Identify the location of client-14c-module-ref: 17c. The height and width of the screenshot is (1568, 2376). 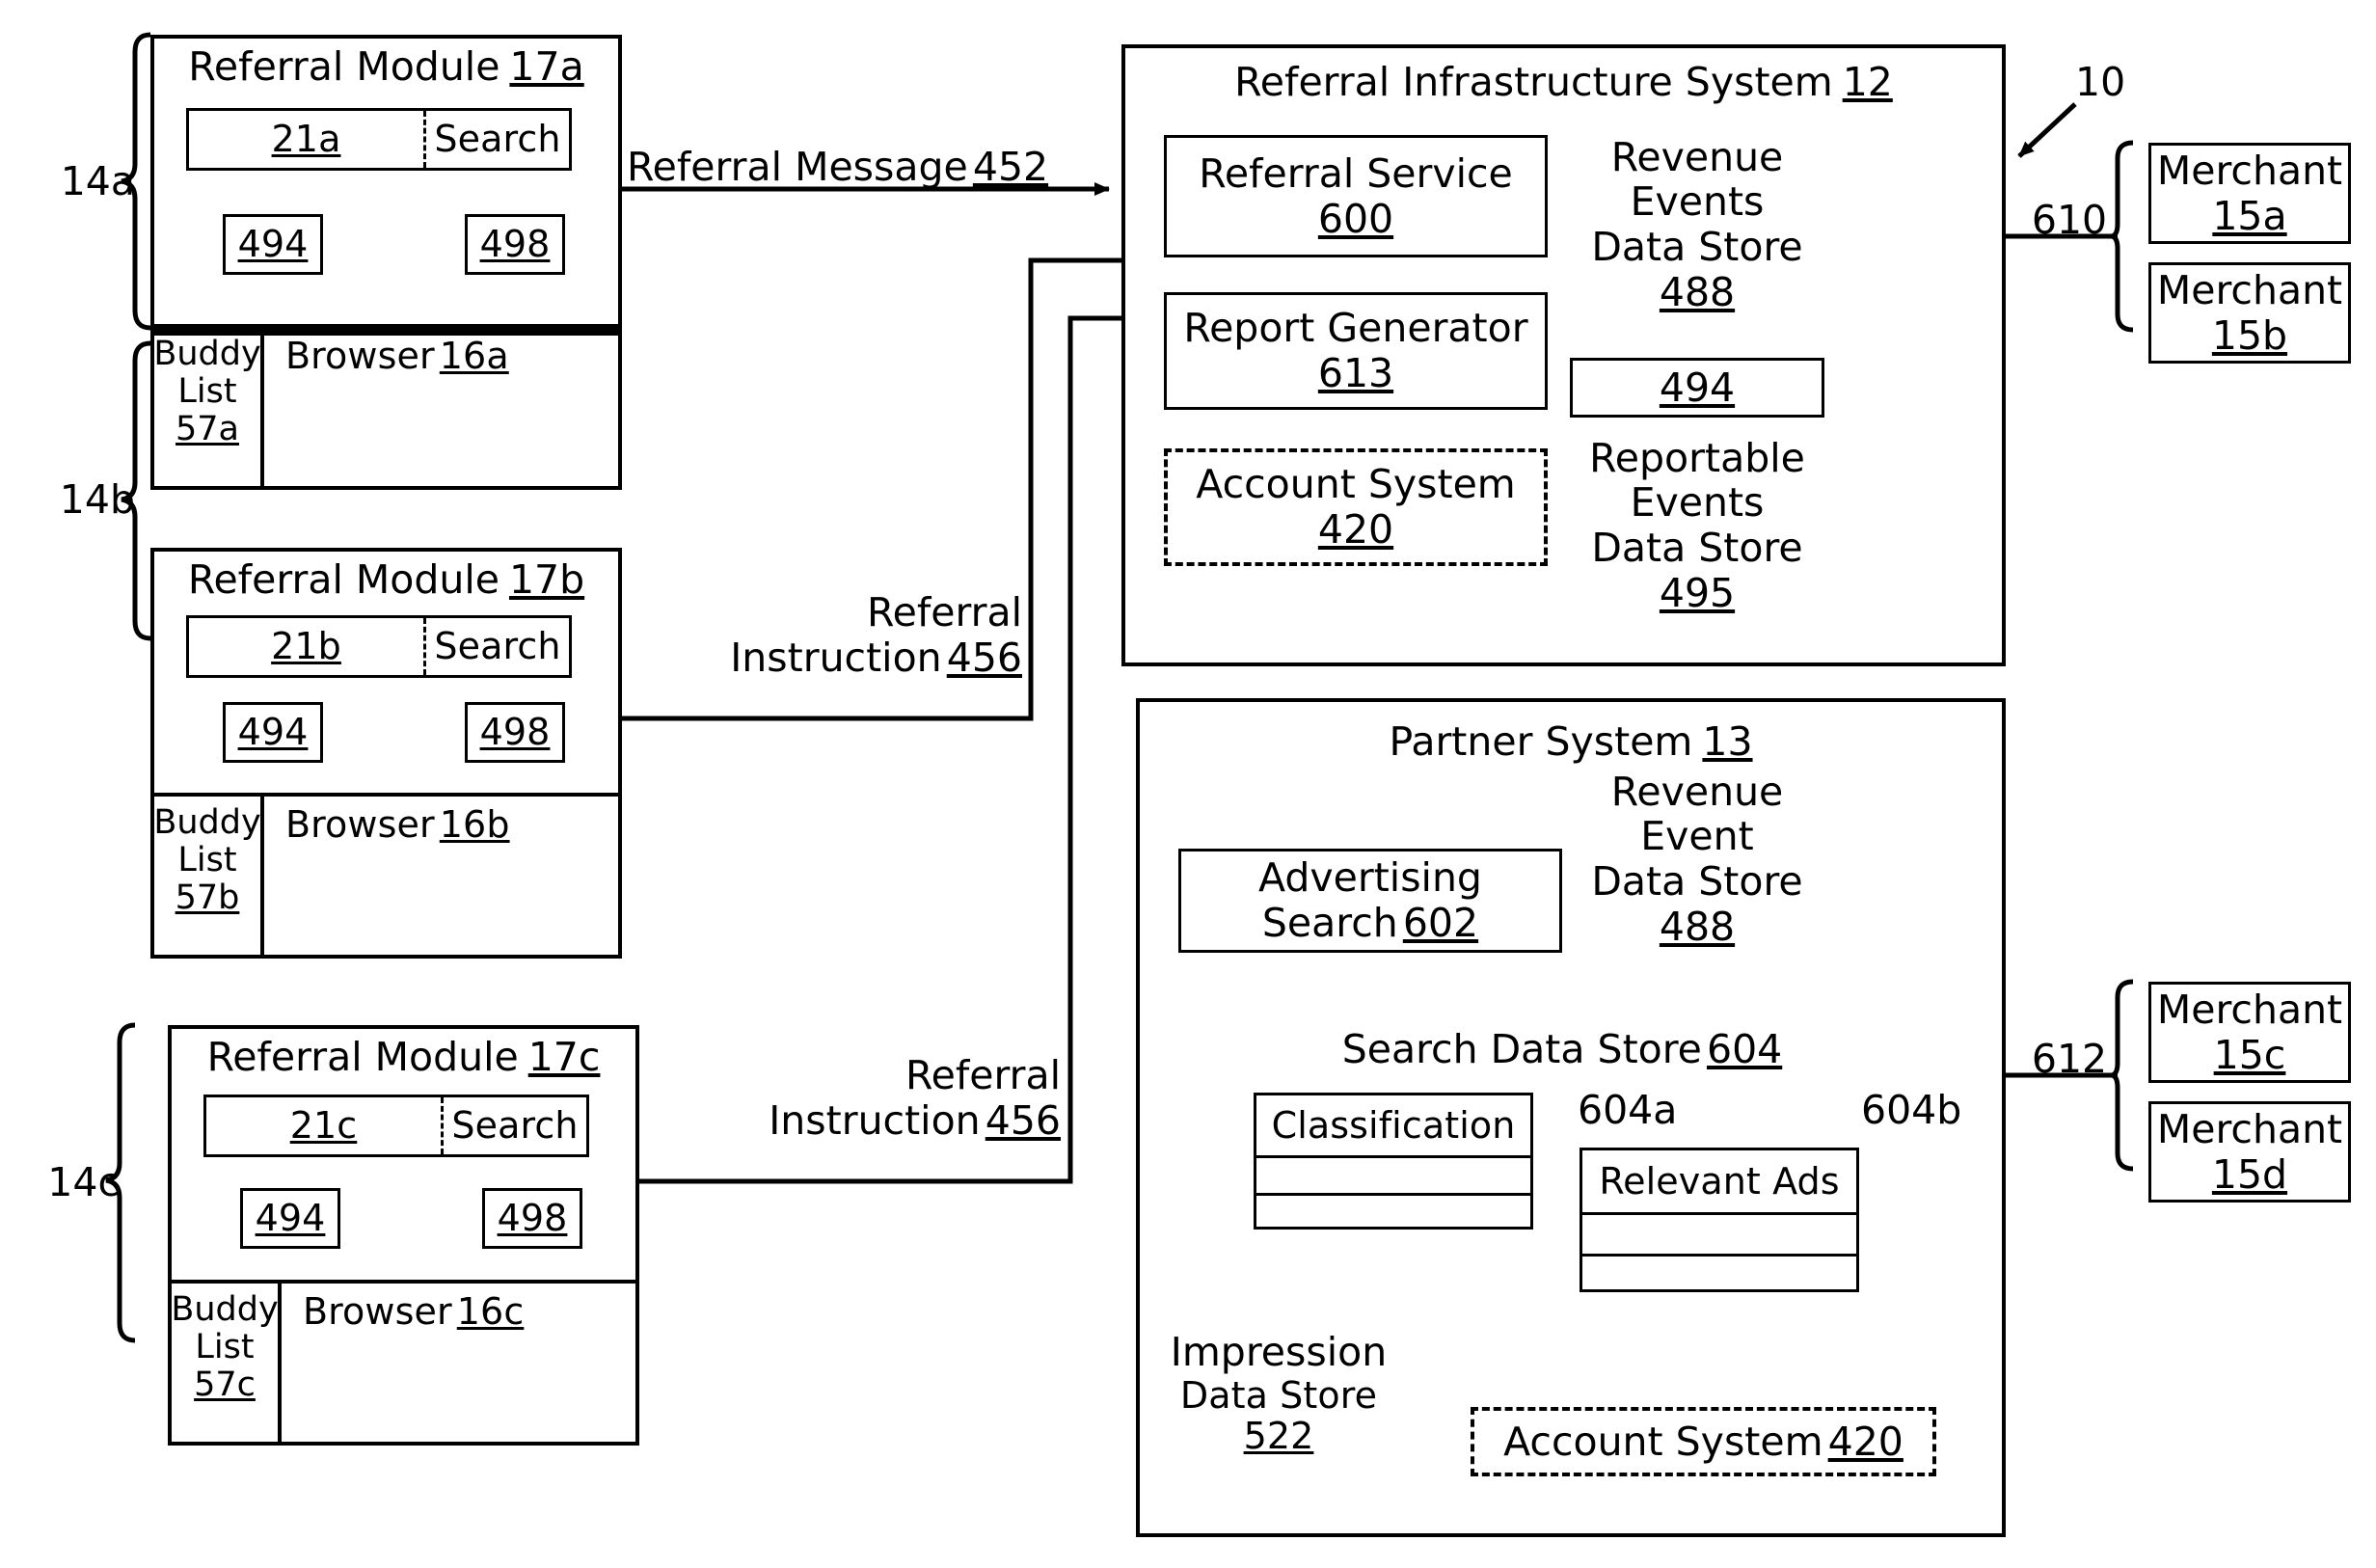
(564, 1057).